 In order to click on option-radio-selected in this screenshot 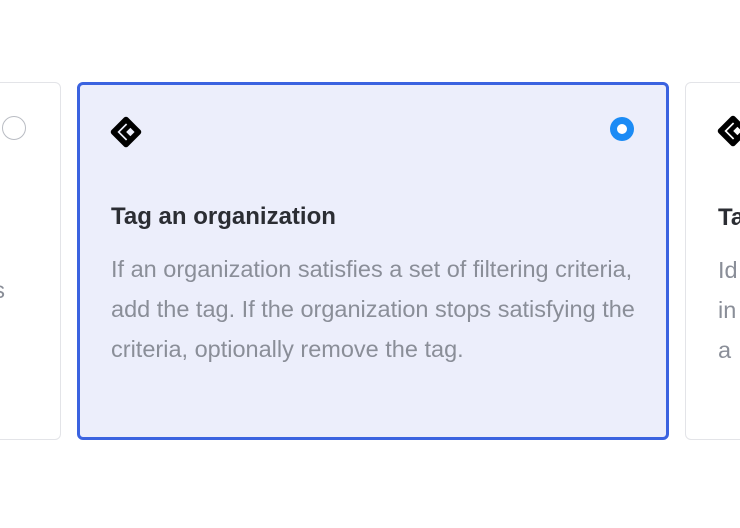, I will do `click(622, 129)`.